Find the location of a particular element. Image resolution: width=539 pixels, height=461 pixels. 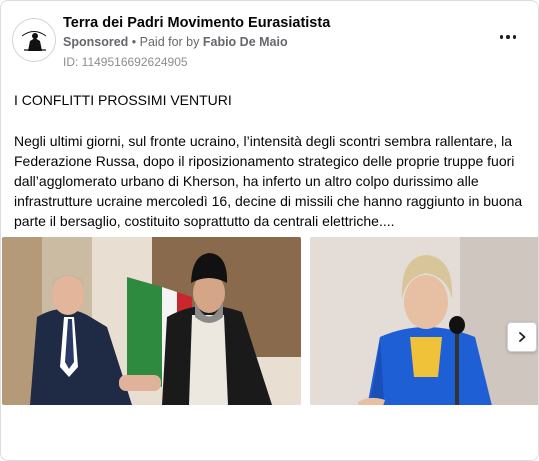

chevron-right-icon is located at coordinates (522, 337).